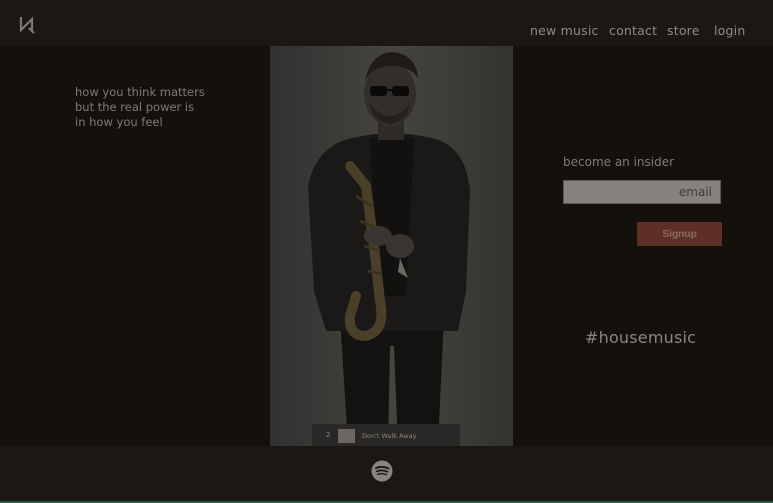  I want to click on nav-store: store, so click(683, 30).